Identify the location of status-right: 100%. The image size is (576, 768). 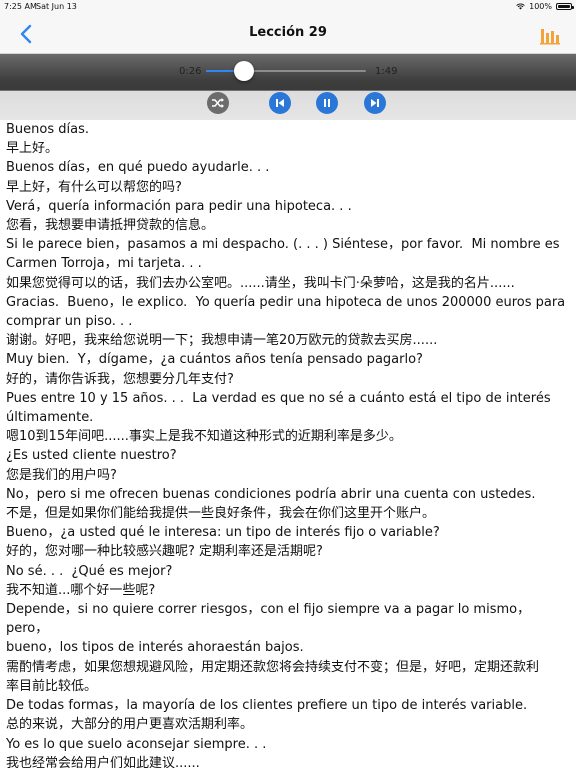
(545, 6).